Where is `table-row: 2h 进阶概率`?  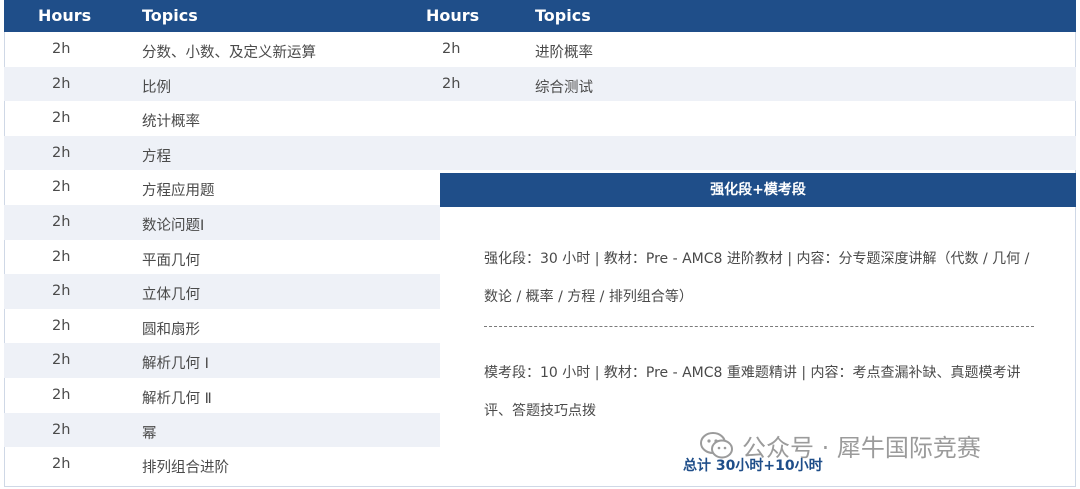 table-row: 2h 进阶概率 is located at coordinates (748, 49).